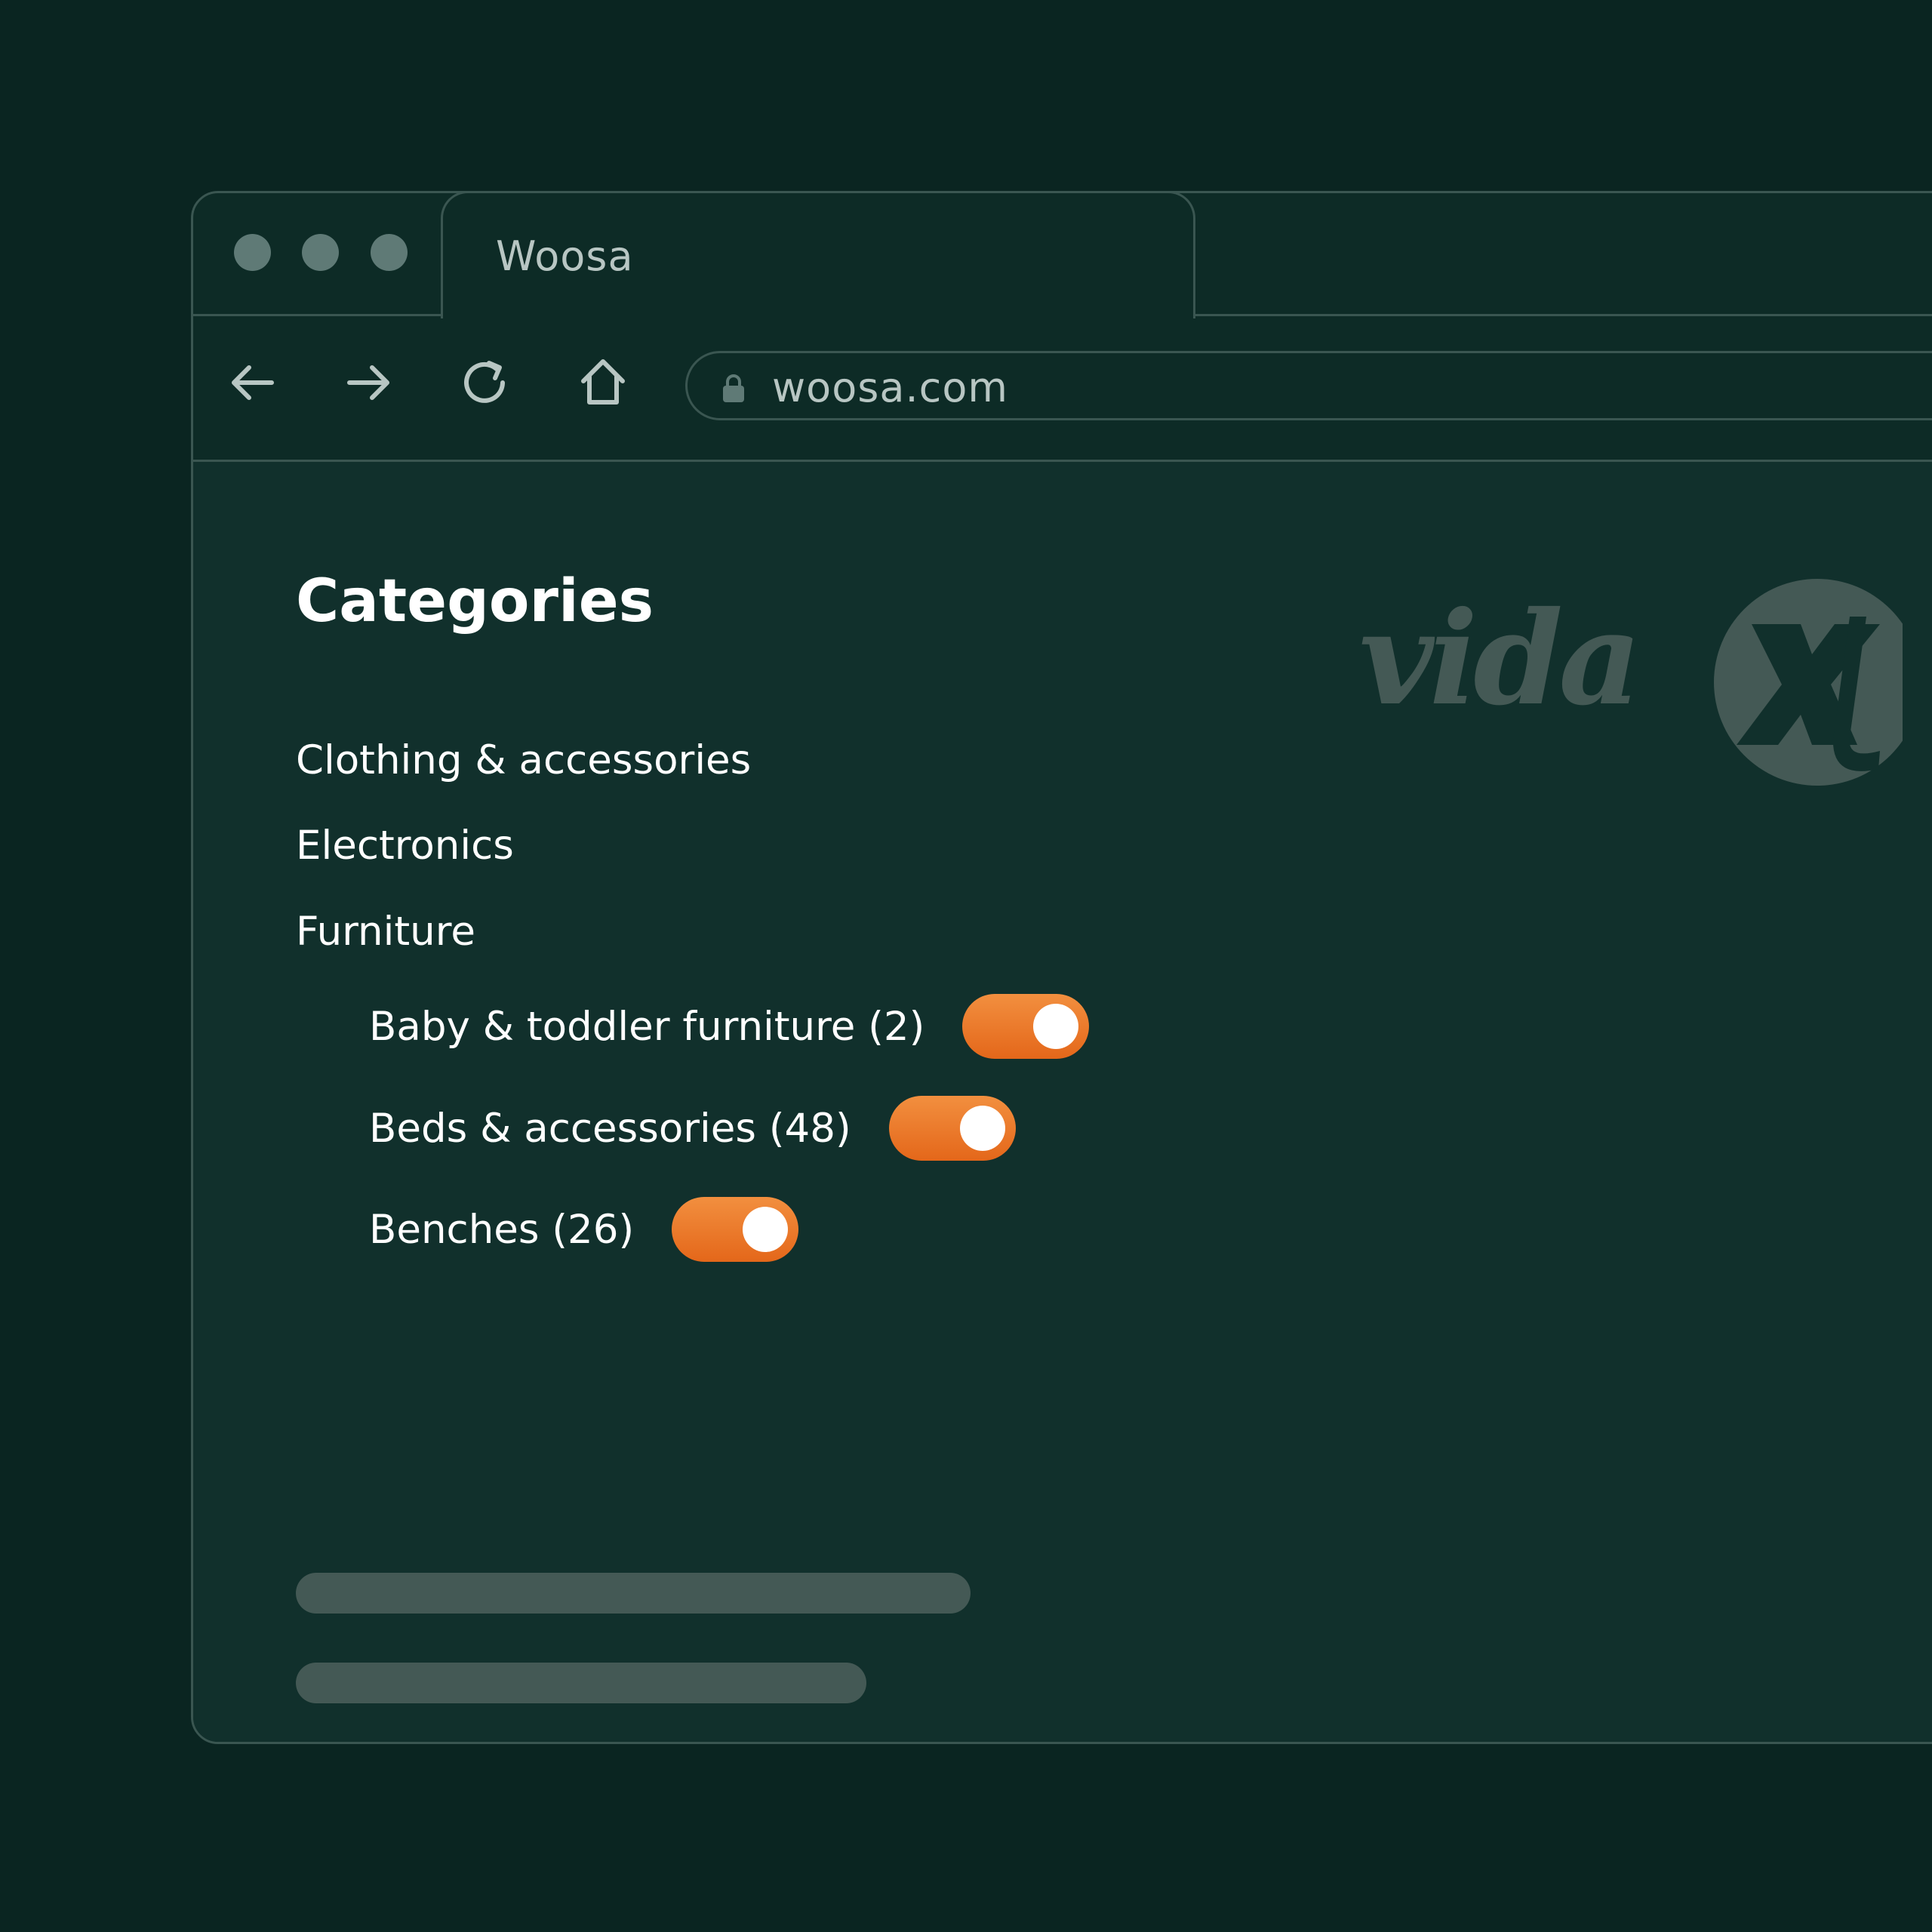 Image resolution: width=1932 pixels, height=1932 pixels. What do you see at coordinates (647, 1026) in the screenshot?
I see `subcategory-label: Baby & toddler furniture (2)` at bounding box center [647, 1026].